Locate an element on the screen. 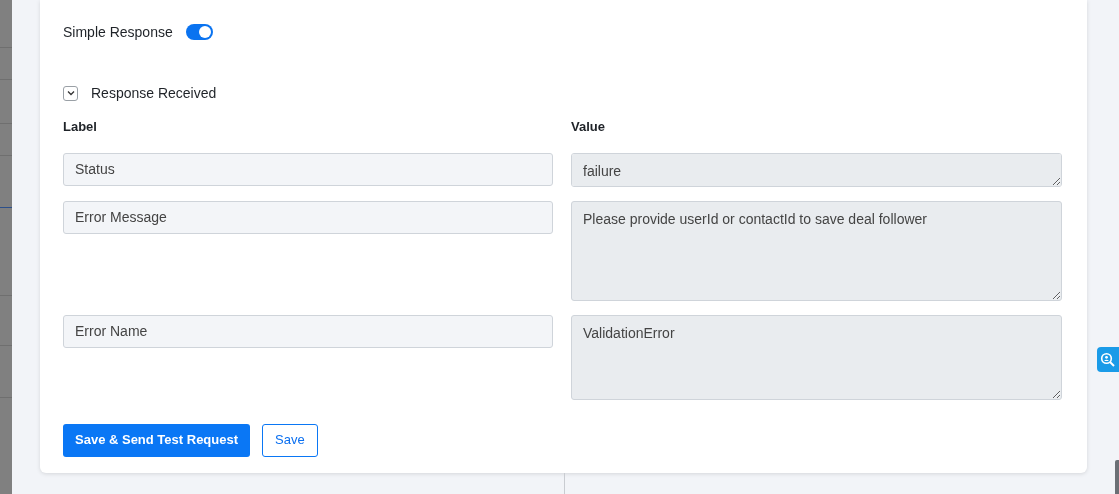 This screenshot has height=494, width=1119. section-title: Response Received is located at coordinates (154, 93).